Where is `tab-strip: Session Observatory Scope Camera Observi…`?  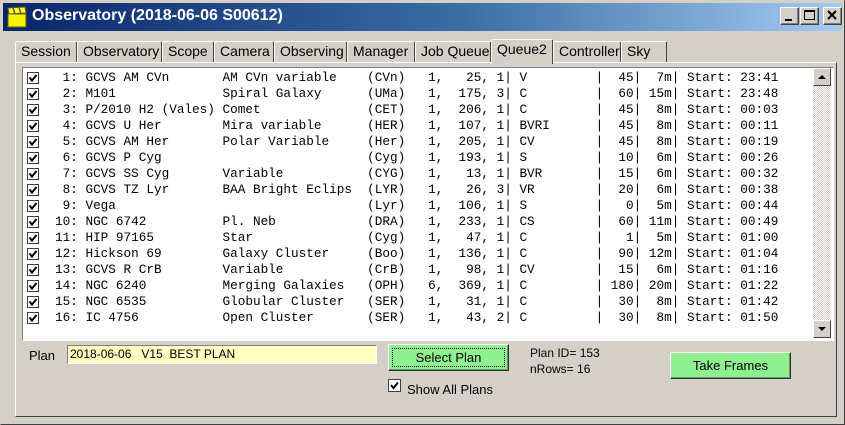
tab-strip: Session Observatory Scope Camera Observi… is located at coordinates (365, 51).